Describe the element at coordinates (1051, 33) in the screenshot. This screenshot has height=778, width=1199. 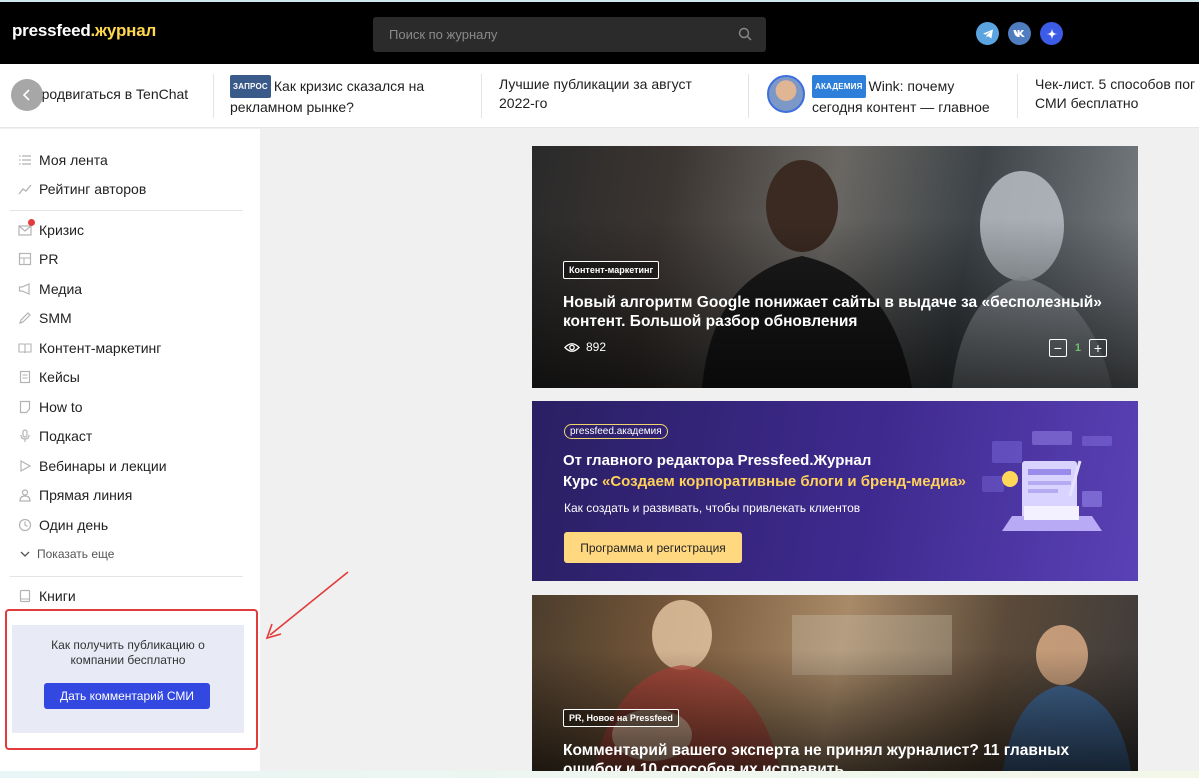
I see `dzen-icon` at that location.